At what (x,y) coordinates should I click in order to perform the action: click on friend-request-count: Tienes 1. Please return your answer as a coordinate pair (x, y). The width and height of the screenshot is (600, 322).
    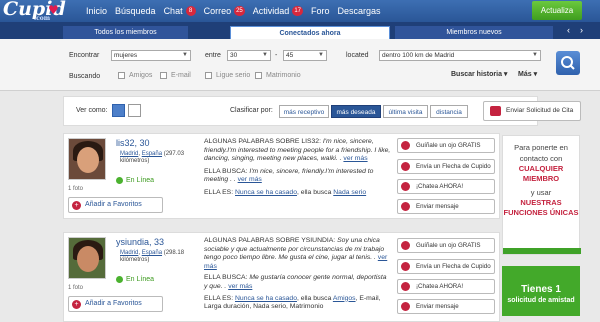
    Looking at the image, I should click on (541, 289).